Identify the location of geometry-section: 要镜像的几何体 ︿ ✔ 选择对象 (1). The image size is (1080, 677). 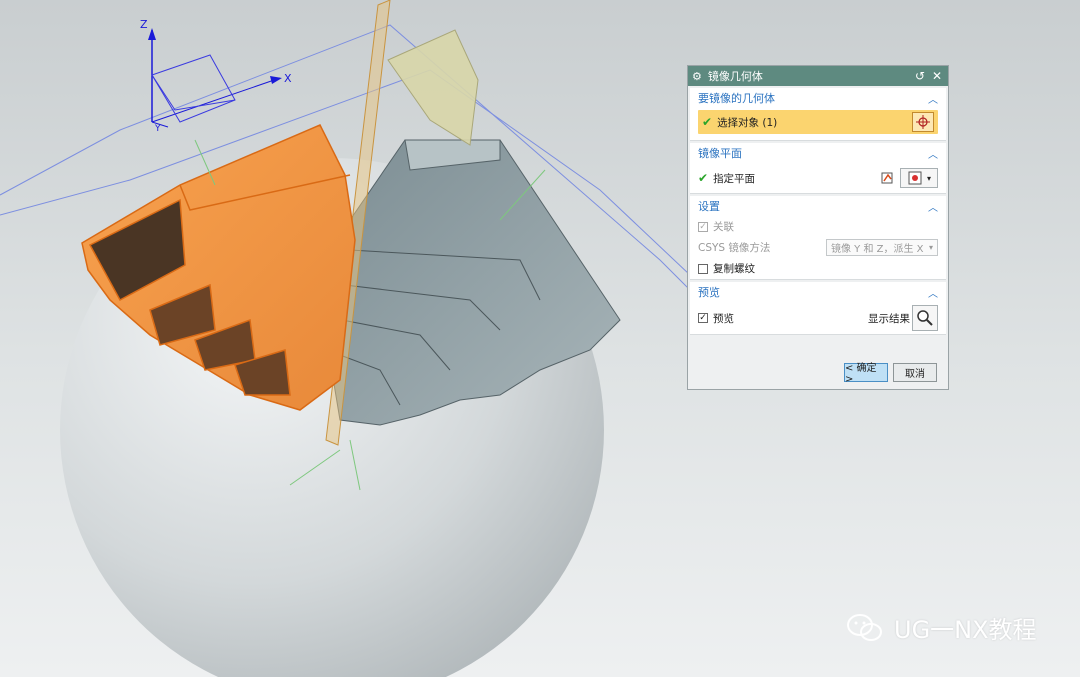
(818, 114).